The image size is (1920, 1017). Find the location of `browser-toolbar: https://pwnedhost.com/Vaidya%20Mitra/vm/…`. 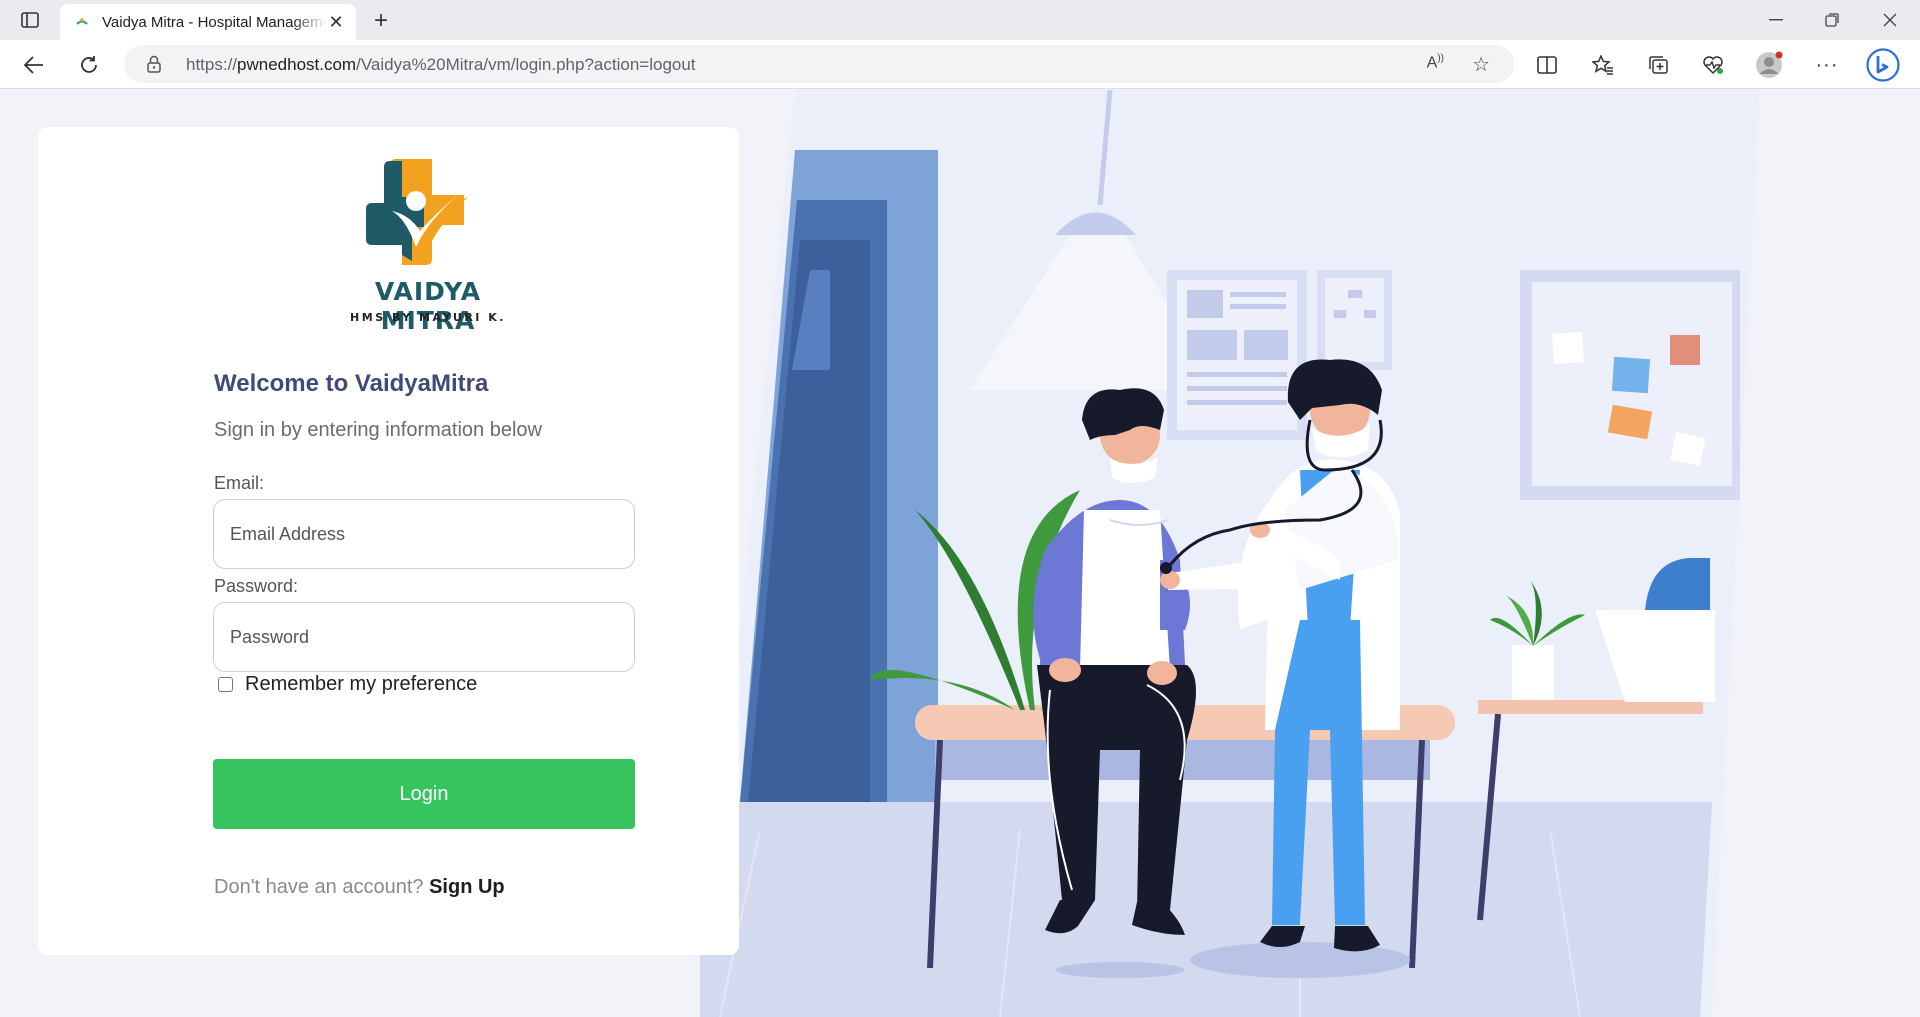

browser-toolbar: https://pwnedhost.com/Vaidya%20Mitra/vm/… is located at coordinates (960, 64).